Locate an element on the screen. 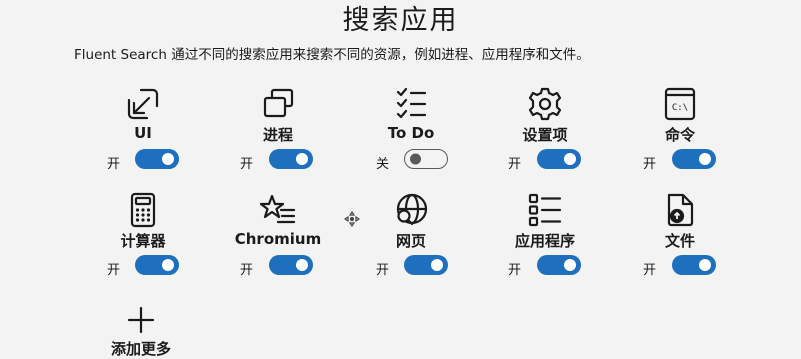 This screenshot has height=359, width=801. toggle-state-label: 关 is located at coordinates (383, 164).